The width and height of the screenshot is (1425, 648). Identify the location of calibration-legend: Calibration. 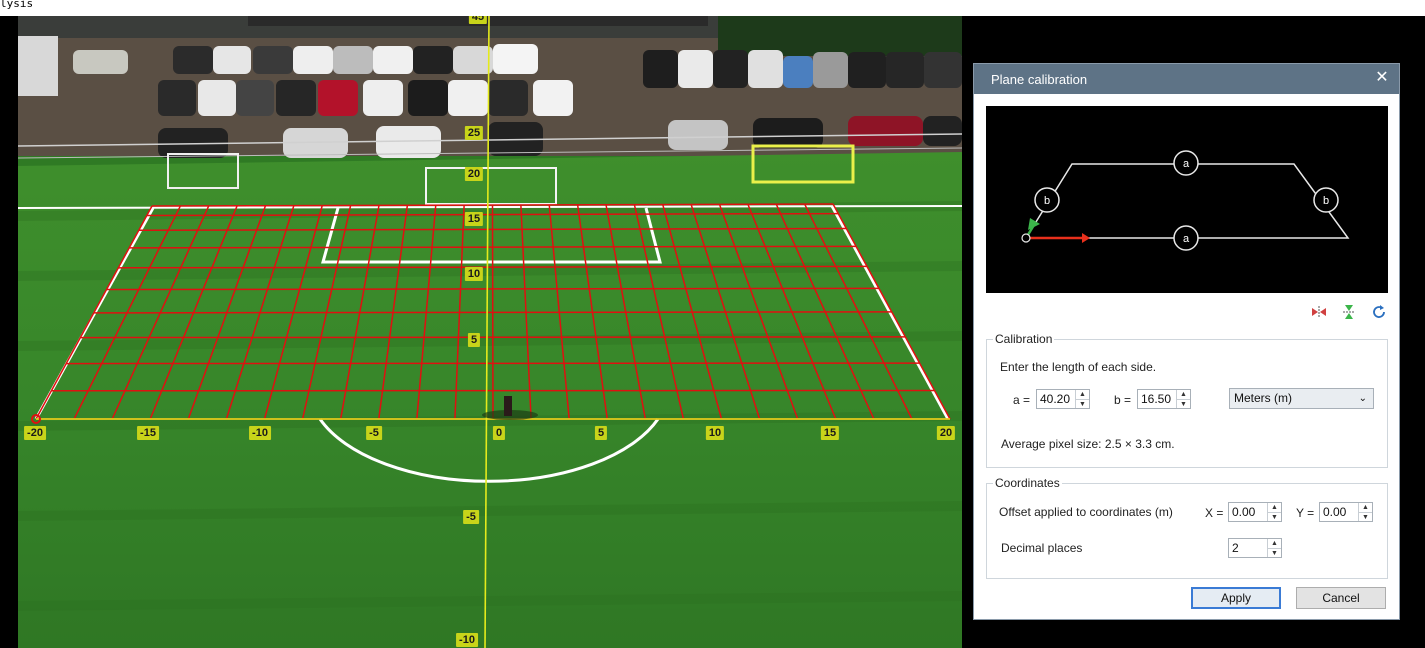
(1024, 339).